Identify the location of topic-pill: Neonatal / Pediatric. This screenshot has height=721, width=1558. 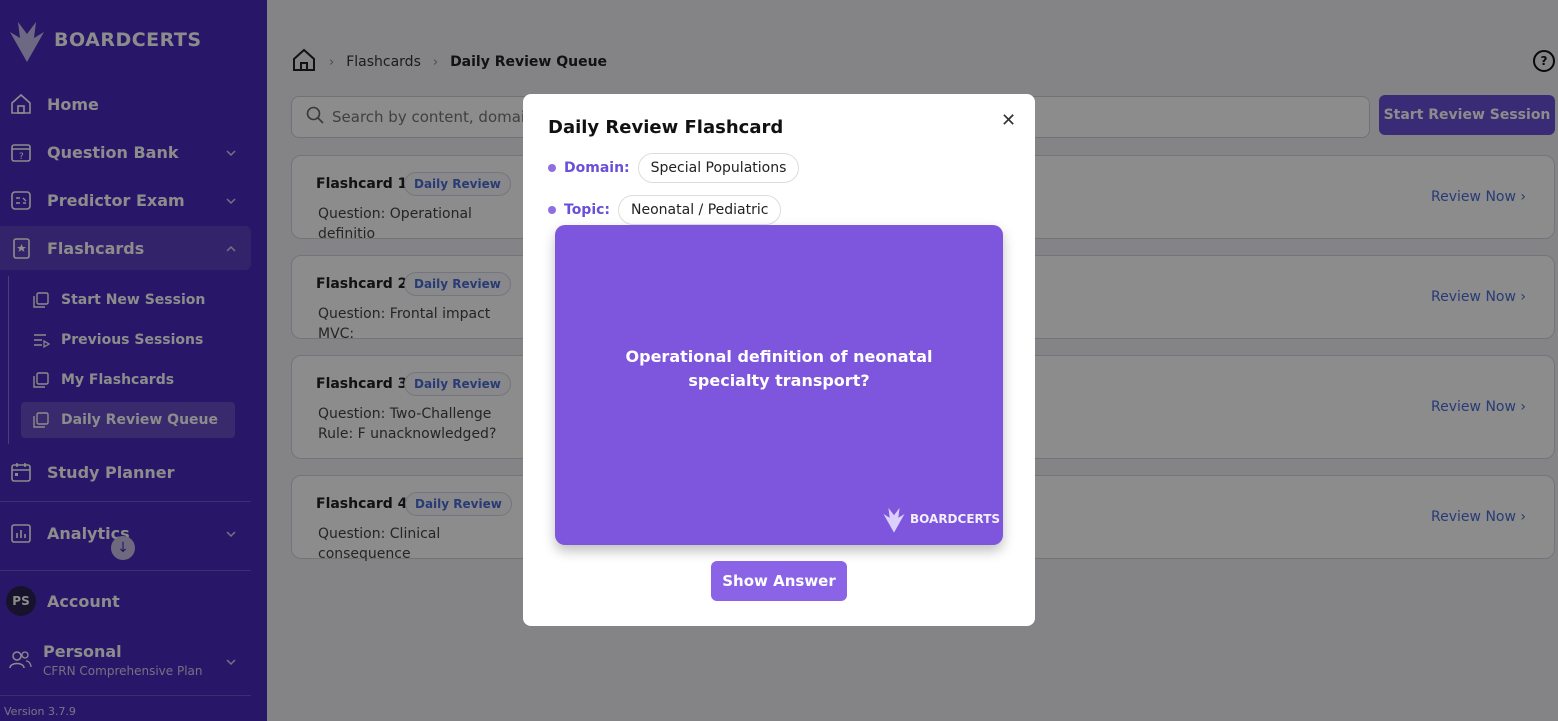
(700, 210).